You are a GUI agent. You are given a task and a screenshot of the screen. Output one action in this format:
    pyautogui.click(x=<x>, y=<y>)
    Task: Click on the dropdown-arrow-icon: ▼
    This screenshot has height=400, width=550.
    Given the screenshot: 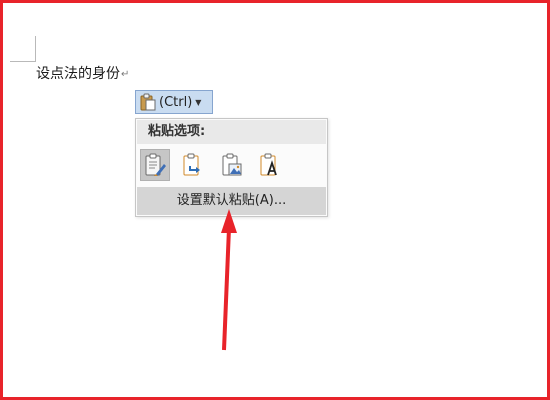 What is the action you would take?
    pyautogui.click(x=198, y=102)
    